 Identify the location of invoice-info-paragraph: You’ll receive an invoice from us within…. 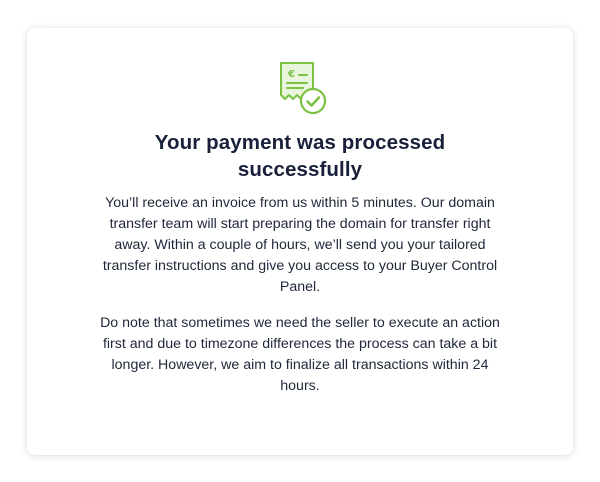
(300, 245).